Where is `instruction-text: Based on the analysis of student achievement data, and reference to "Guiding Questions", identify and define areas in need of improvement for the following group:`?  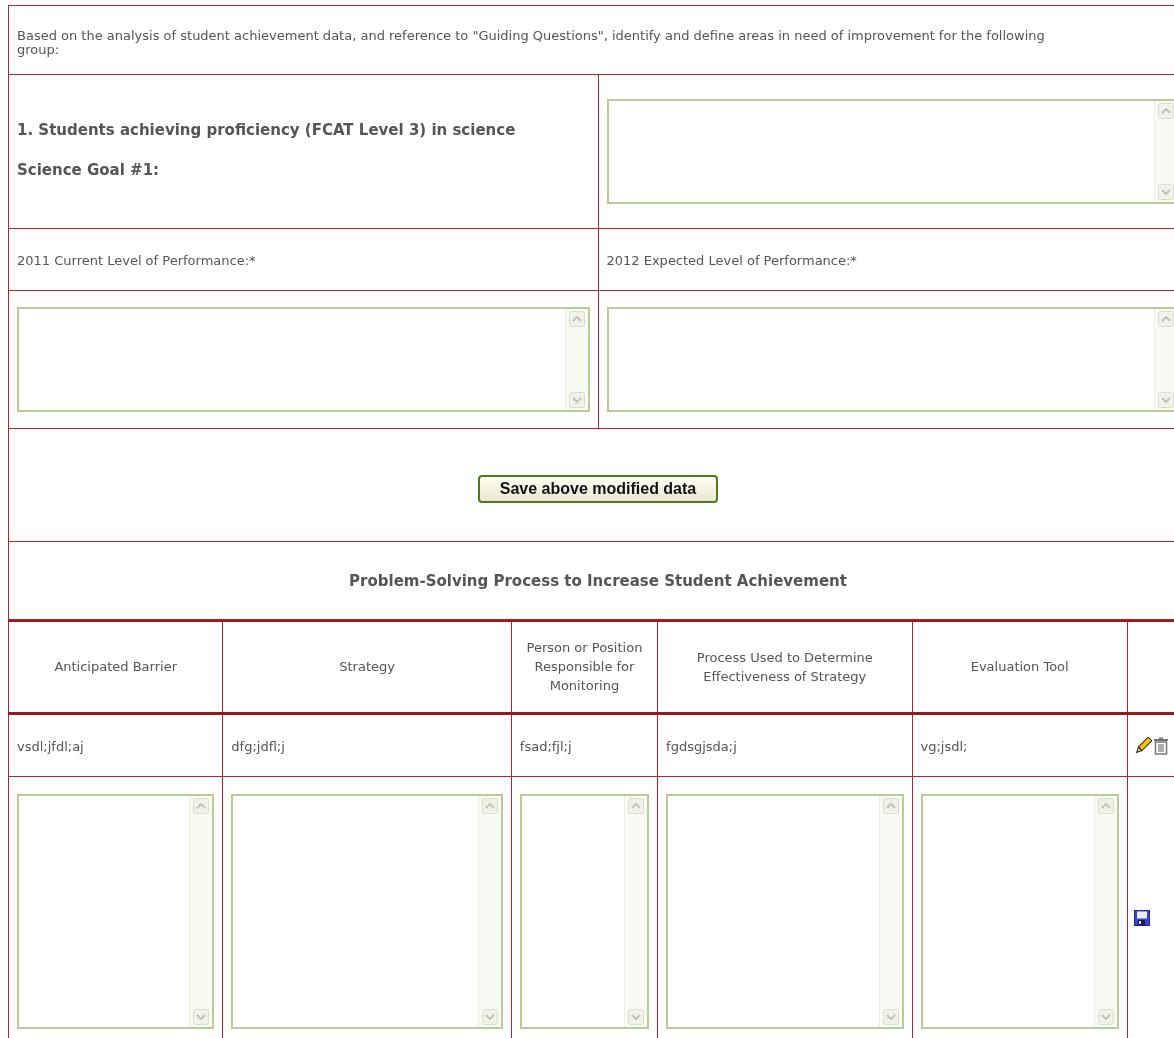
instruction-text: Based on the analysis of student achievement data, and reference to "Guiding Questions", identify and define areas in need of improvement for the following group: is located at coordinates (531, 42).